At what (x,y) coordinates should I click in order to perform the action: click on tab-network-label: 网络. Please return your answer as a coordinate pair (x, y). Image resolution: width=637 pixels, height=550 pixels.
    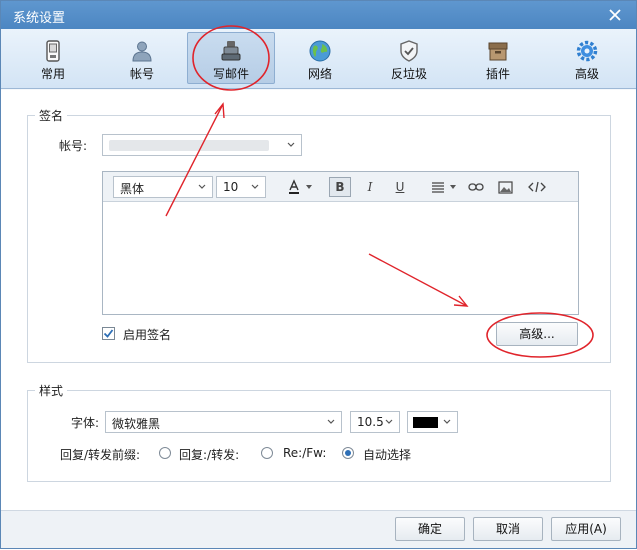
    Looking at the image, I should click on (319, 74).